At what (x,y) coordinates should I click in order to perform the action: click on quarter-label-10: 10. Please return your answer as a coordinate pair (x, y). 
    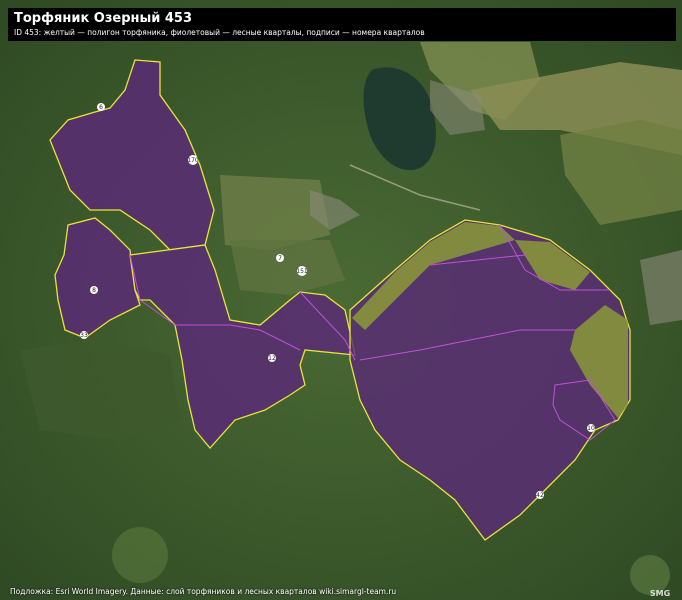
    Looking at the image, I should click on (591, 428).